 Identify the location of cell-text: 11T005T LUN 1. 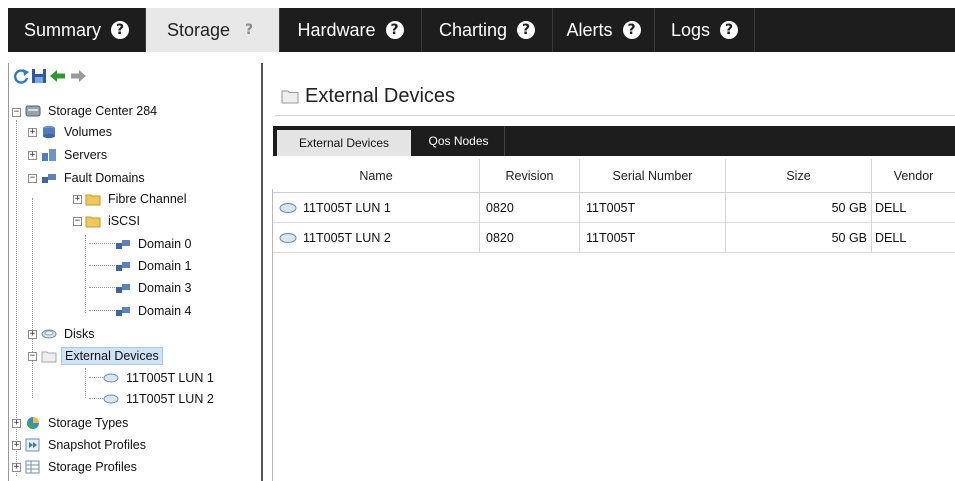
(347, 208).